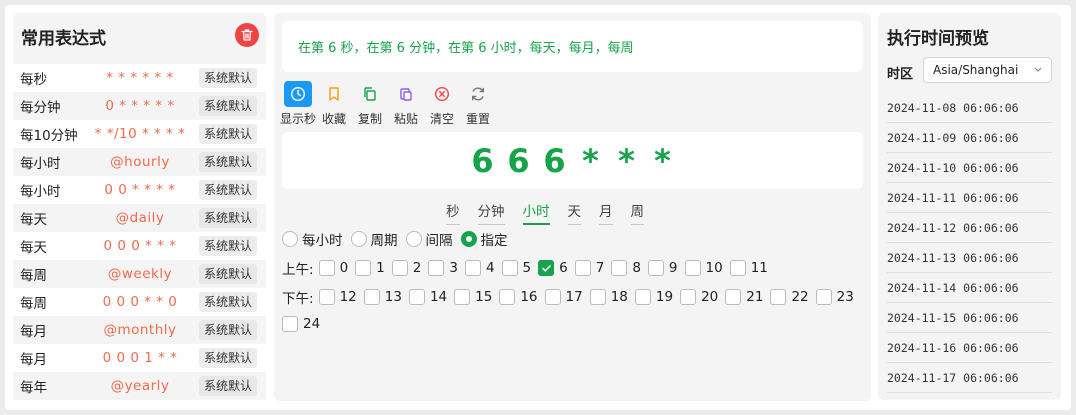 The width and height of the screenshot is (1076, 415). I want to click on clear-button: 清空, so click(442, 104).